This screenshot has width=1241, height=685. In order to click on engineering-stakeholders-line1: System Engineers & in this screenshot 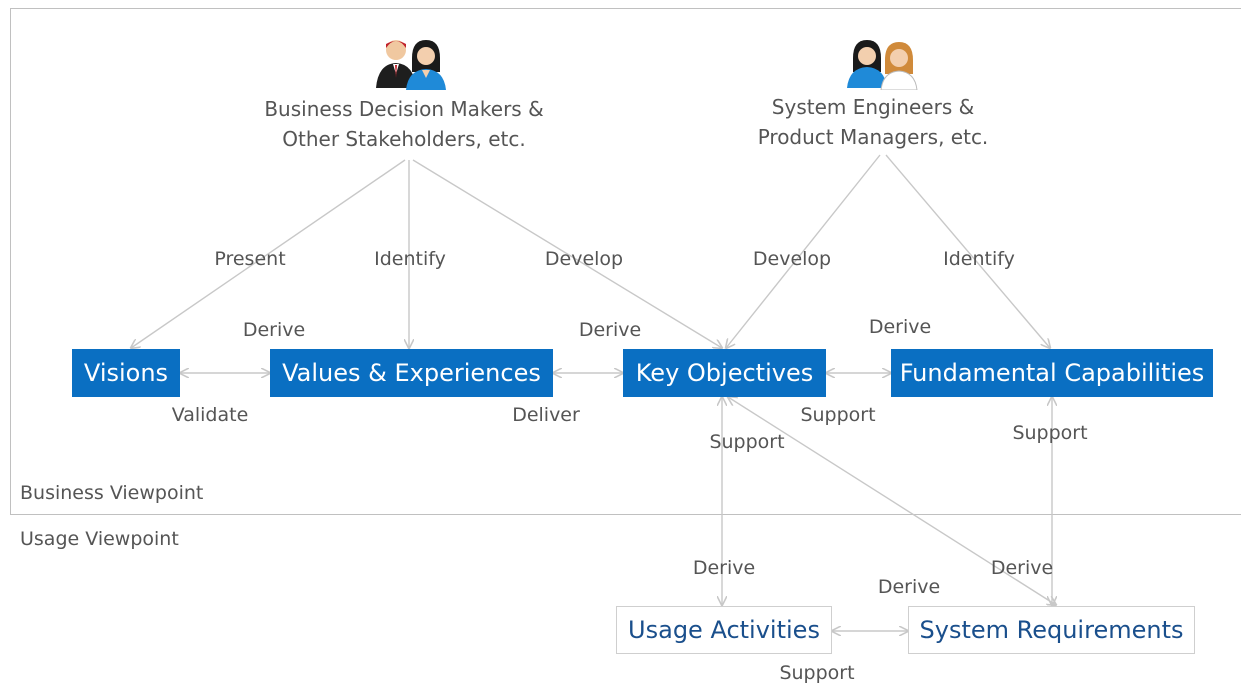, I will do `click(873, 107)`.